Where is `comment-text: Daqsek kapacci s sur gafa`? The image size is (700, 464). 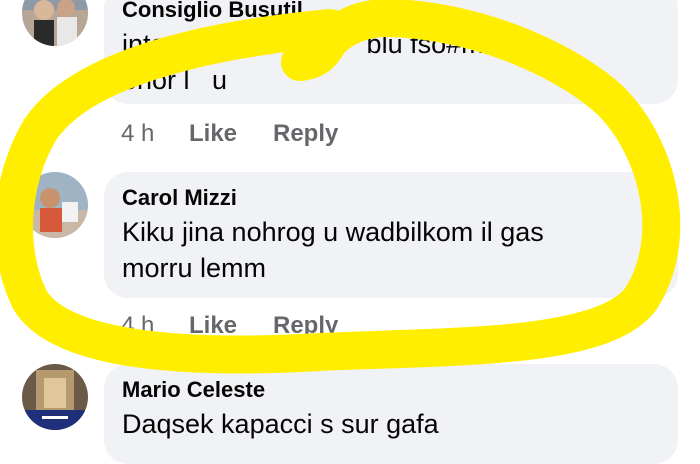
comment-text: Daqsek kapacci s sur gafa is located at coordinates (391, 424).